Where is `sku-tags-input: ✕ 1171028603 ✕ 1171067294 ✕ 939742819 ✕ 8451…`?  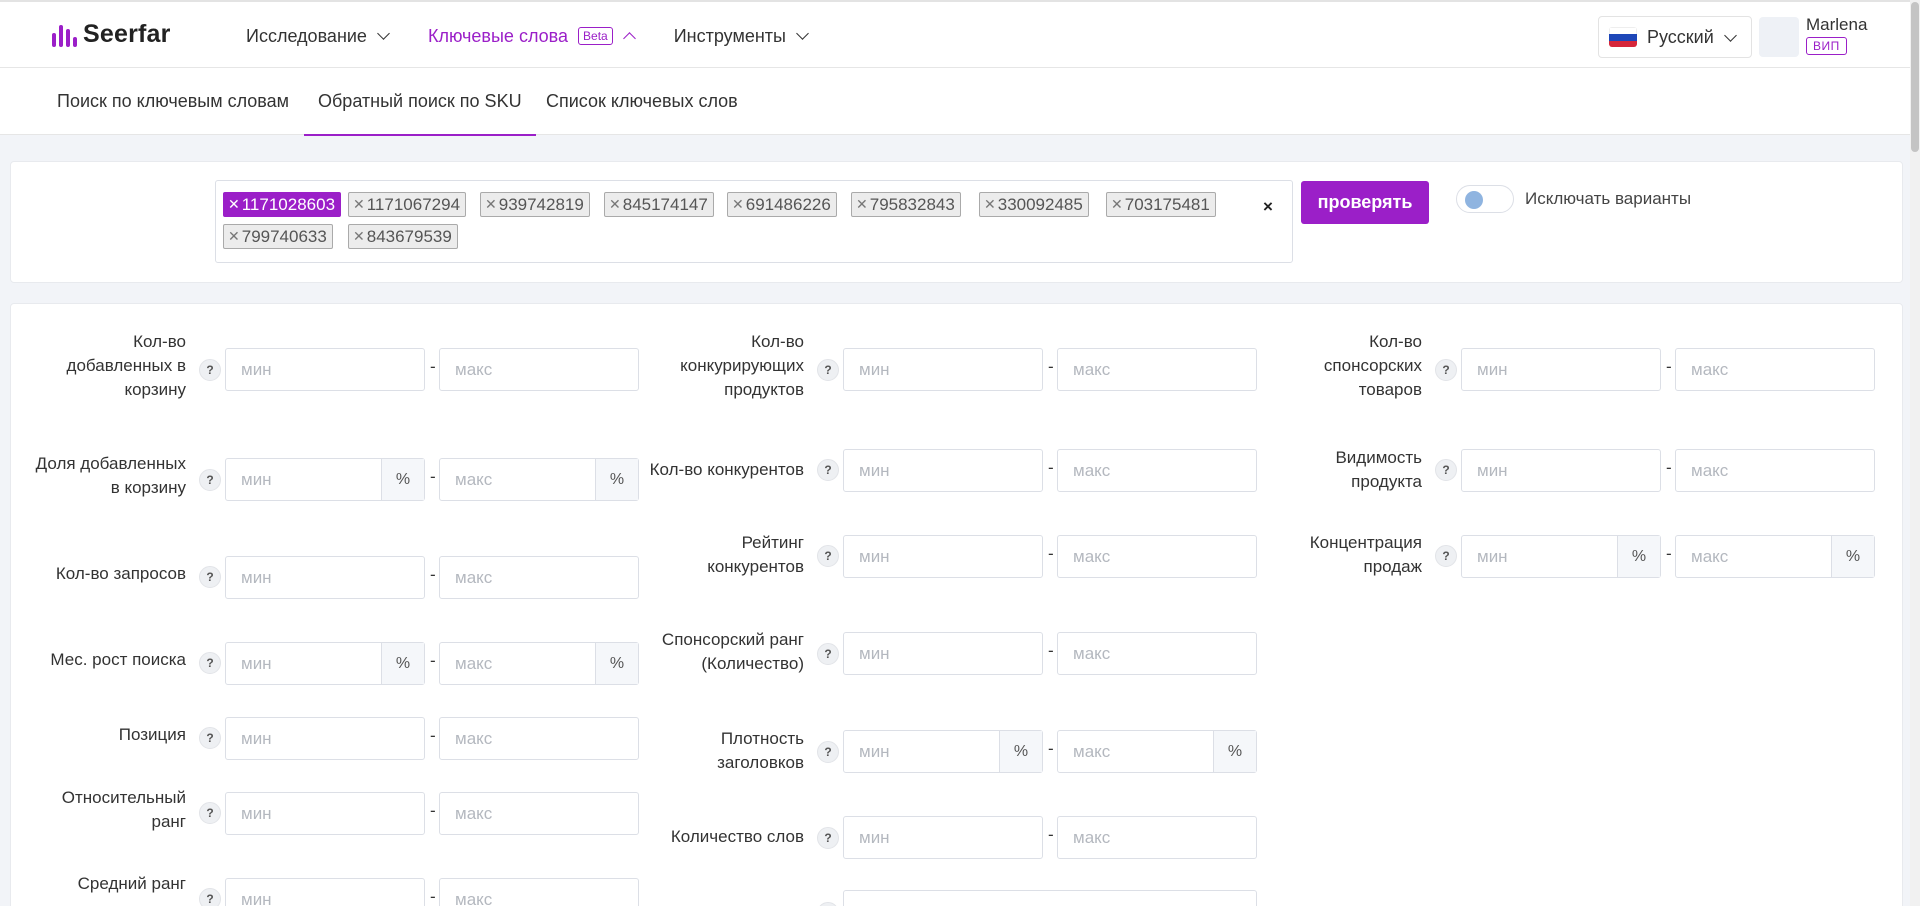 sku-tags-input: ✕ 1171028603 ✕ 1171067294 ✕ 939742819 ✕ 8451… is located at coordinates (754, 221).